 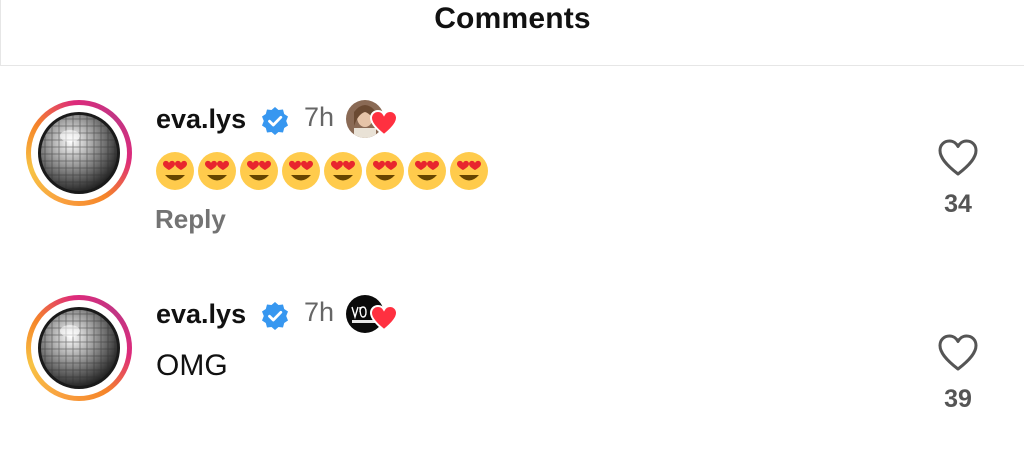 I want to click on page-title: Comments, so click(x=512, y=18).